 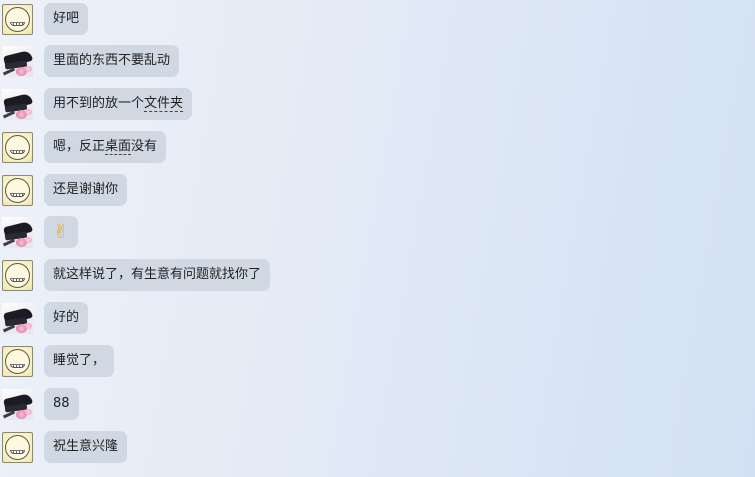 I want to click on message-bubble: 用不到的放一个文件夹, so click(x=118, y=104).